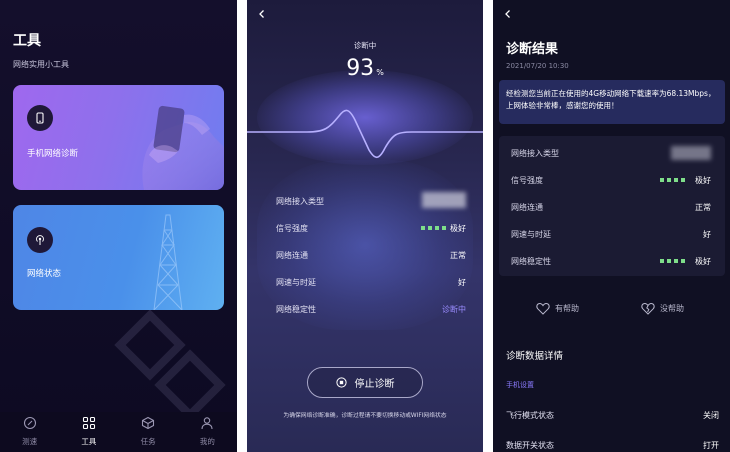 The width and height of the screenshot is (730, 452). Describe the element at coordinates (183, 147) in the screenshot. I see `hands-holding-phone-illustration` at that location.